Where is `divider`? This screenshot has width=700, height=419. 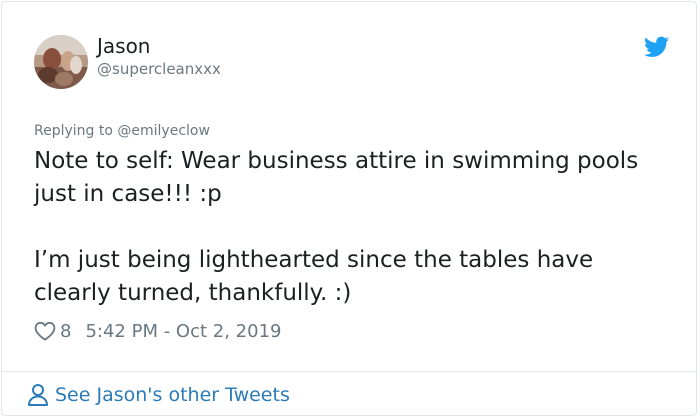 divider is located at coordinates (349, 371).